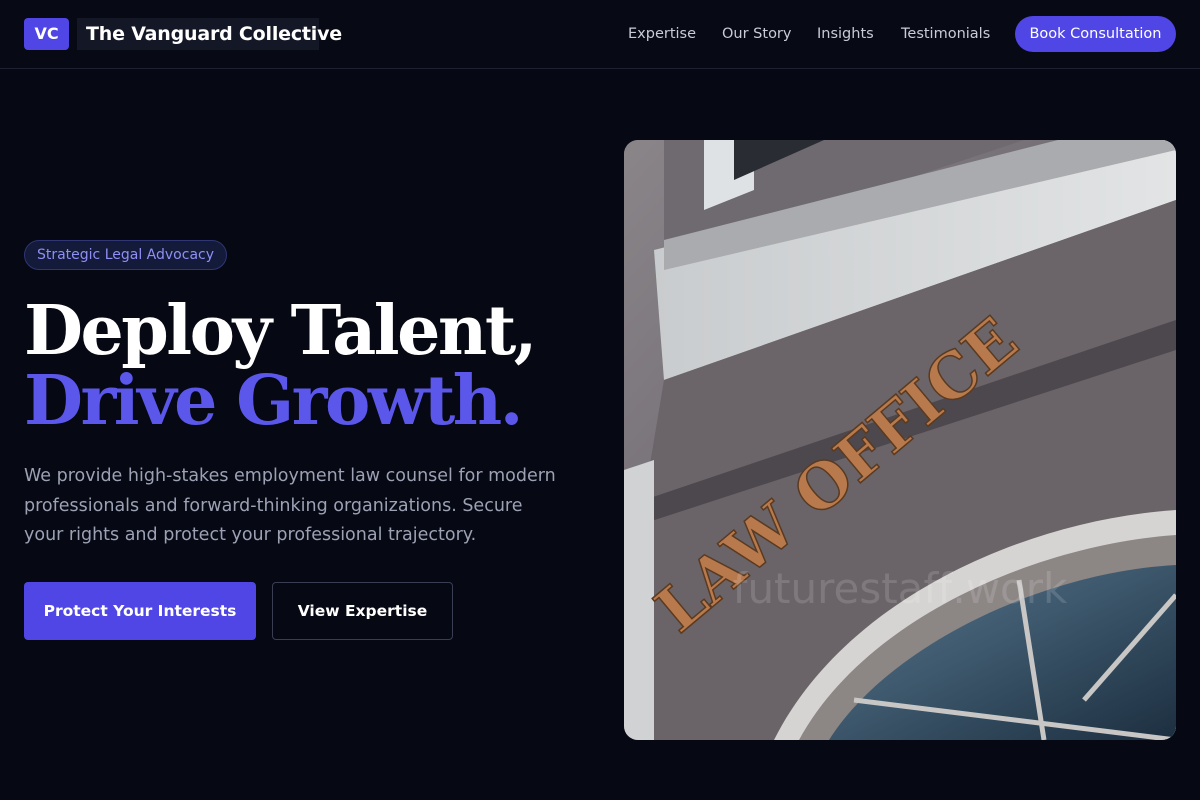 The image size is (1200, 800). Describe the element at coordinates (900, 588) in the screenshot. I see `watermark-text: futurestaff.work` at that location.